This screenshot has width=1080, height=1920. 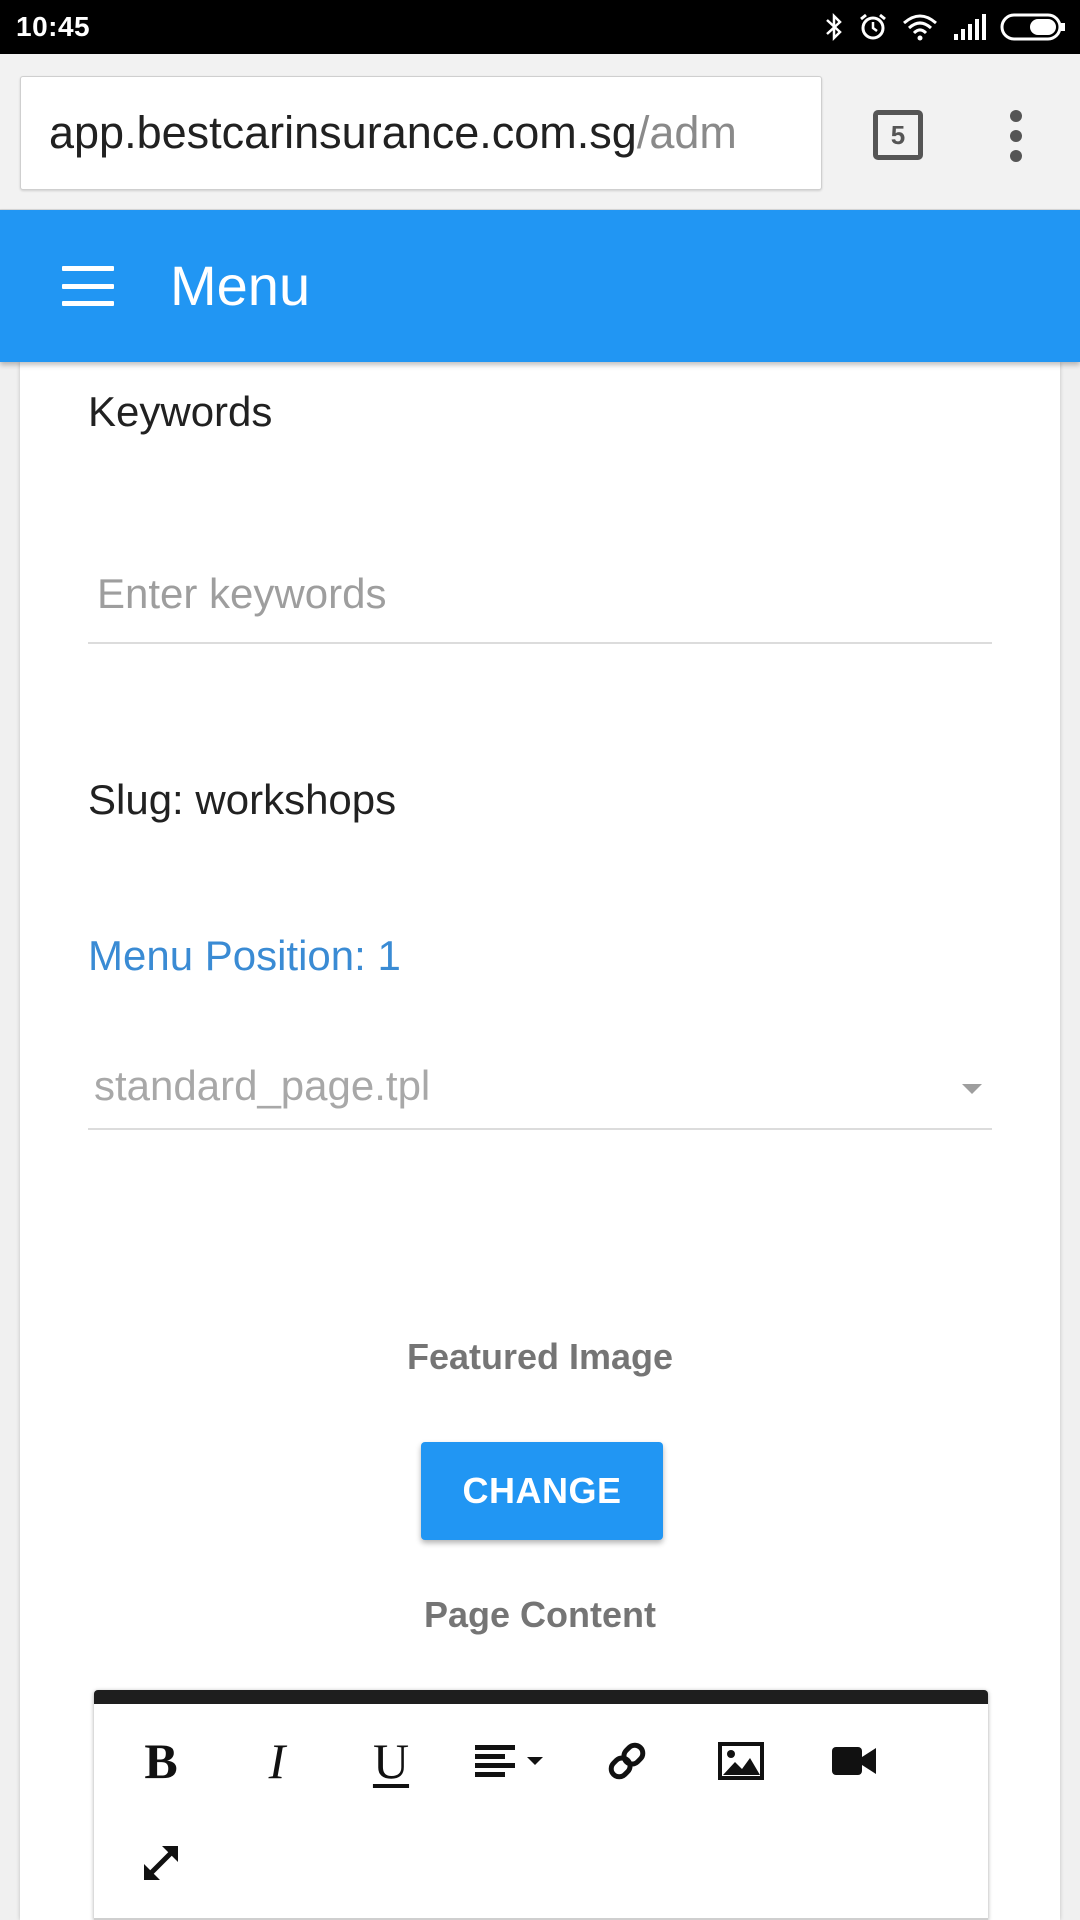 What do you see at coordinates (513, 1761) in the screenshot?
I see `align-icon` at bounding box center [513, 1761].